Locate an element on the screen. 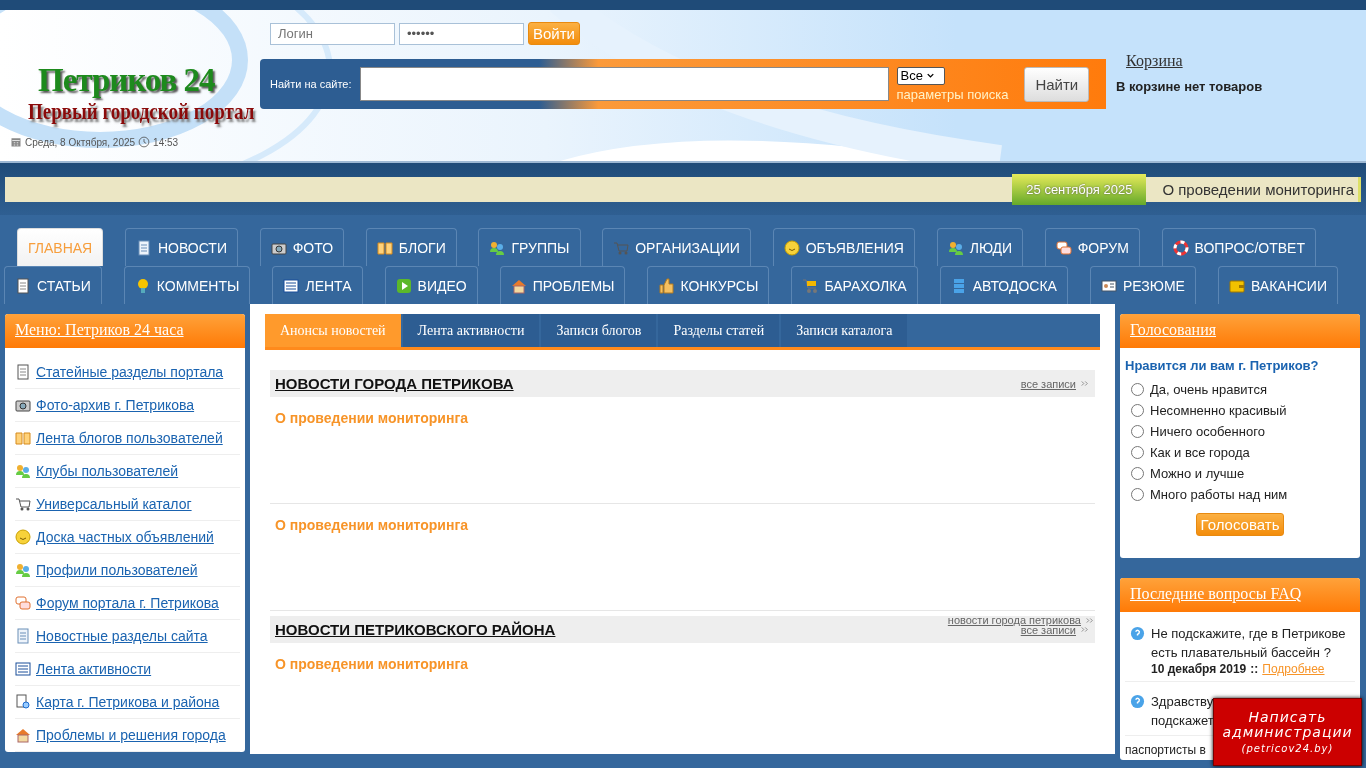 The height and width of the screenshot is (768, 1366). content-tab: Разделы статей is located at coordinates (719, 330).